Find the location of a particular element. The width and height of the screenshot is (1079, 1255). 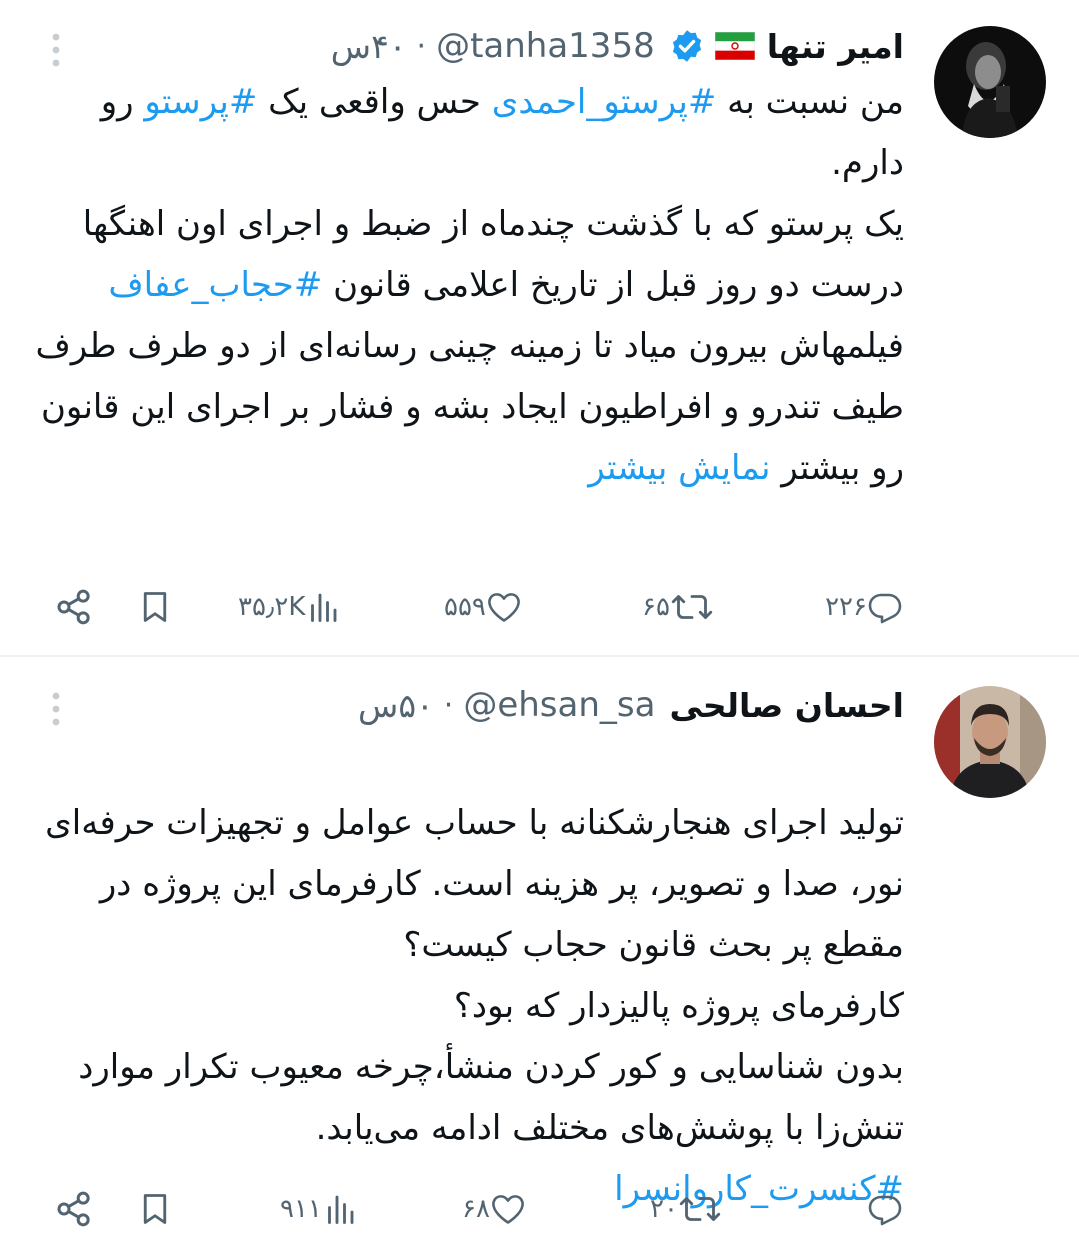

tweet-header: امیر تنها @tanha1358 · ۴۰س is located at coordinates (617, 46).